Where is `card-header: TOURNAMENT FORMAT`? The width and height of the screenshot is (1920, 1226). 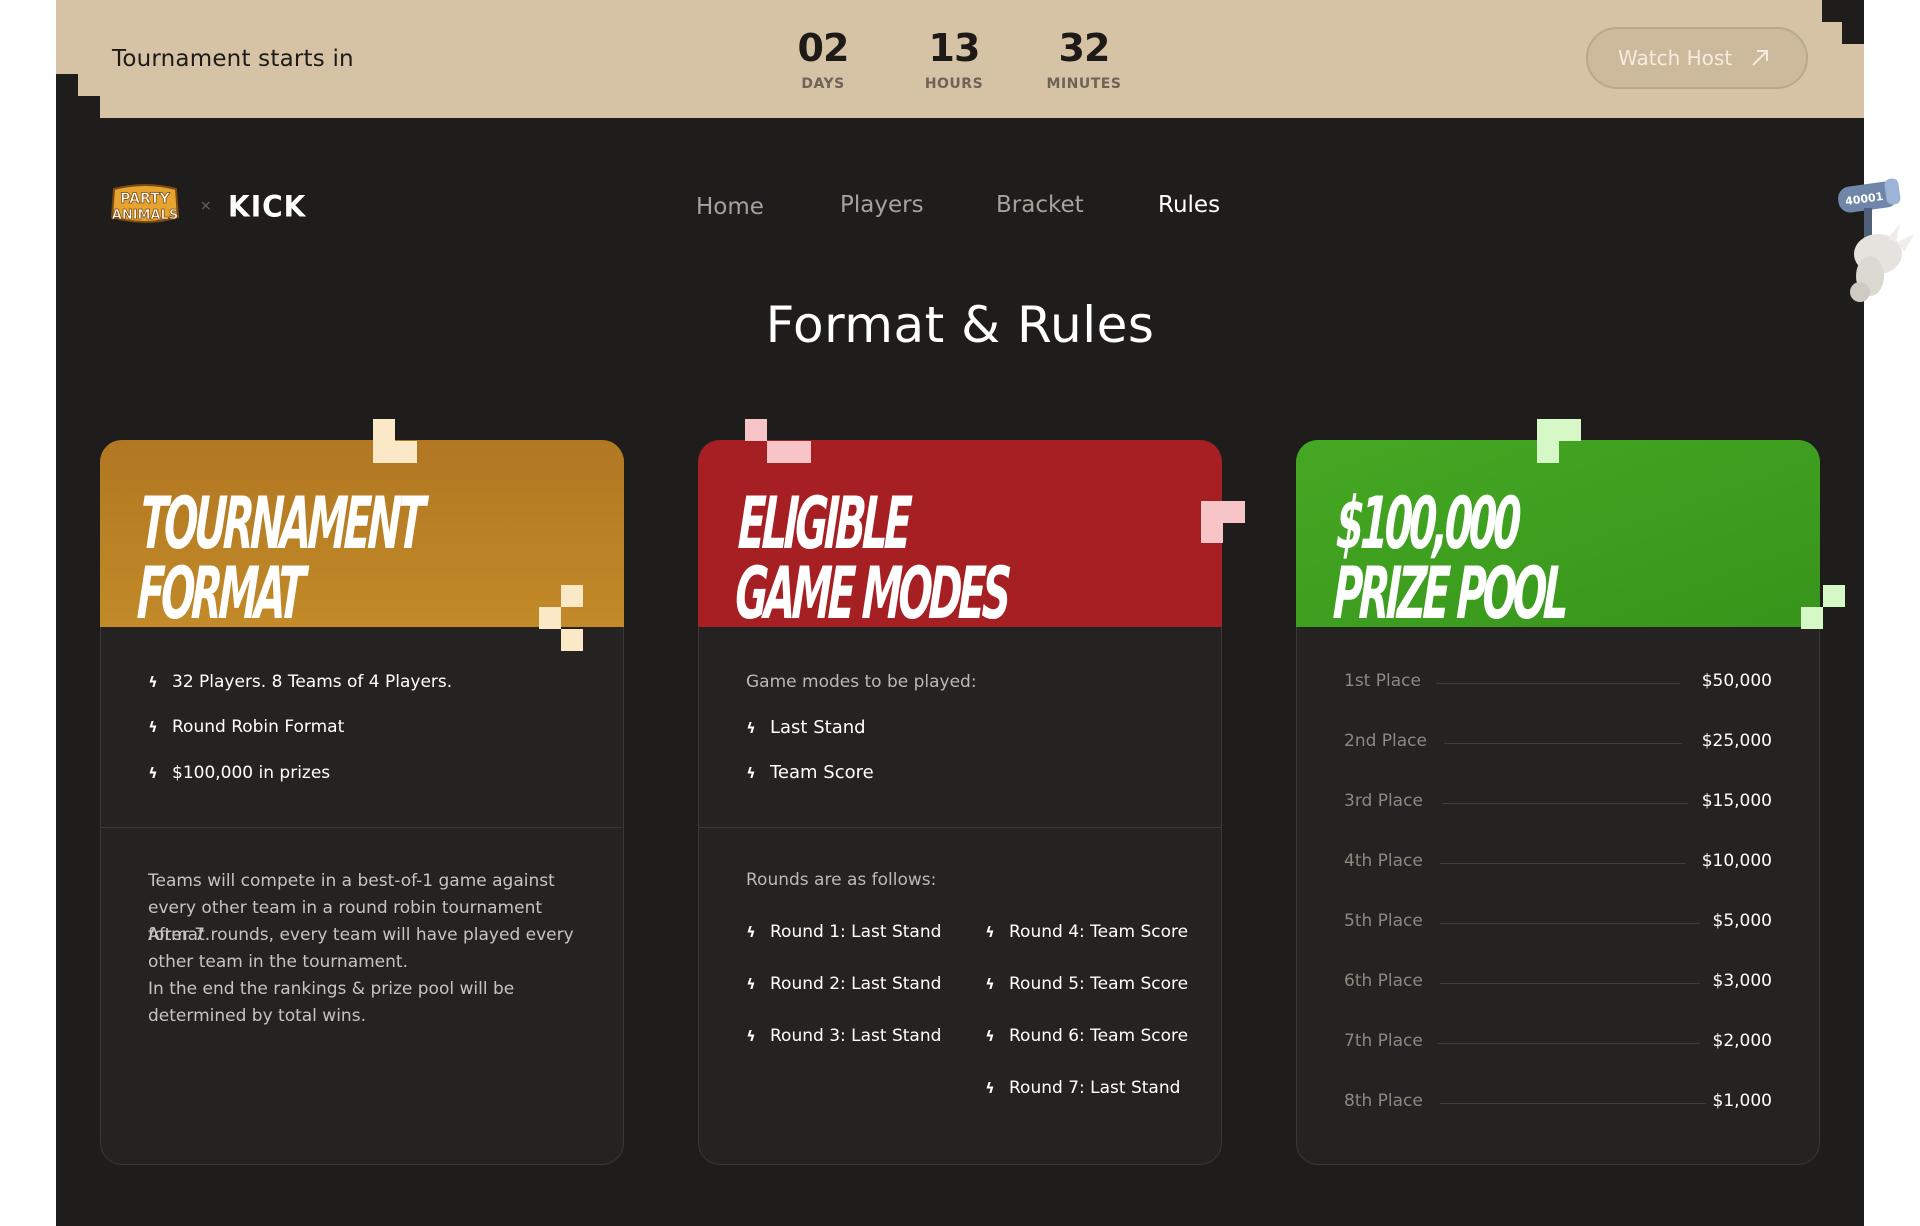 card-header: TOURNAMENT FORMAT is located at coordinates (362, 533).